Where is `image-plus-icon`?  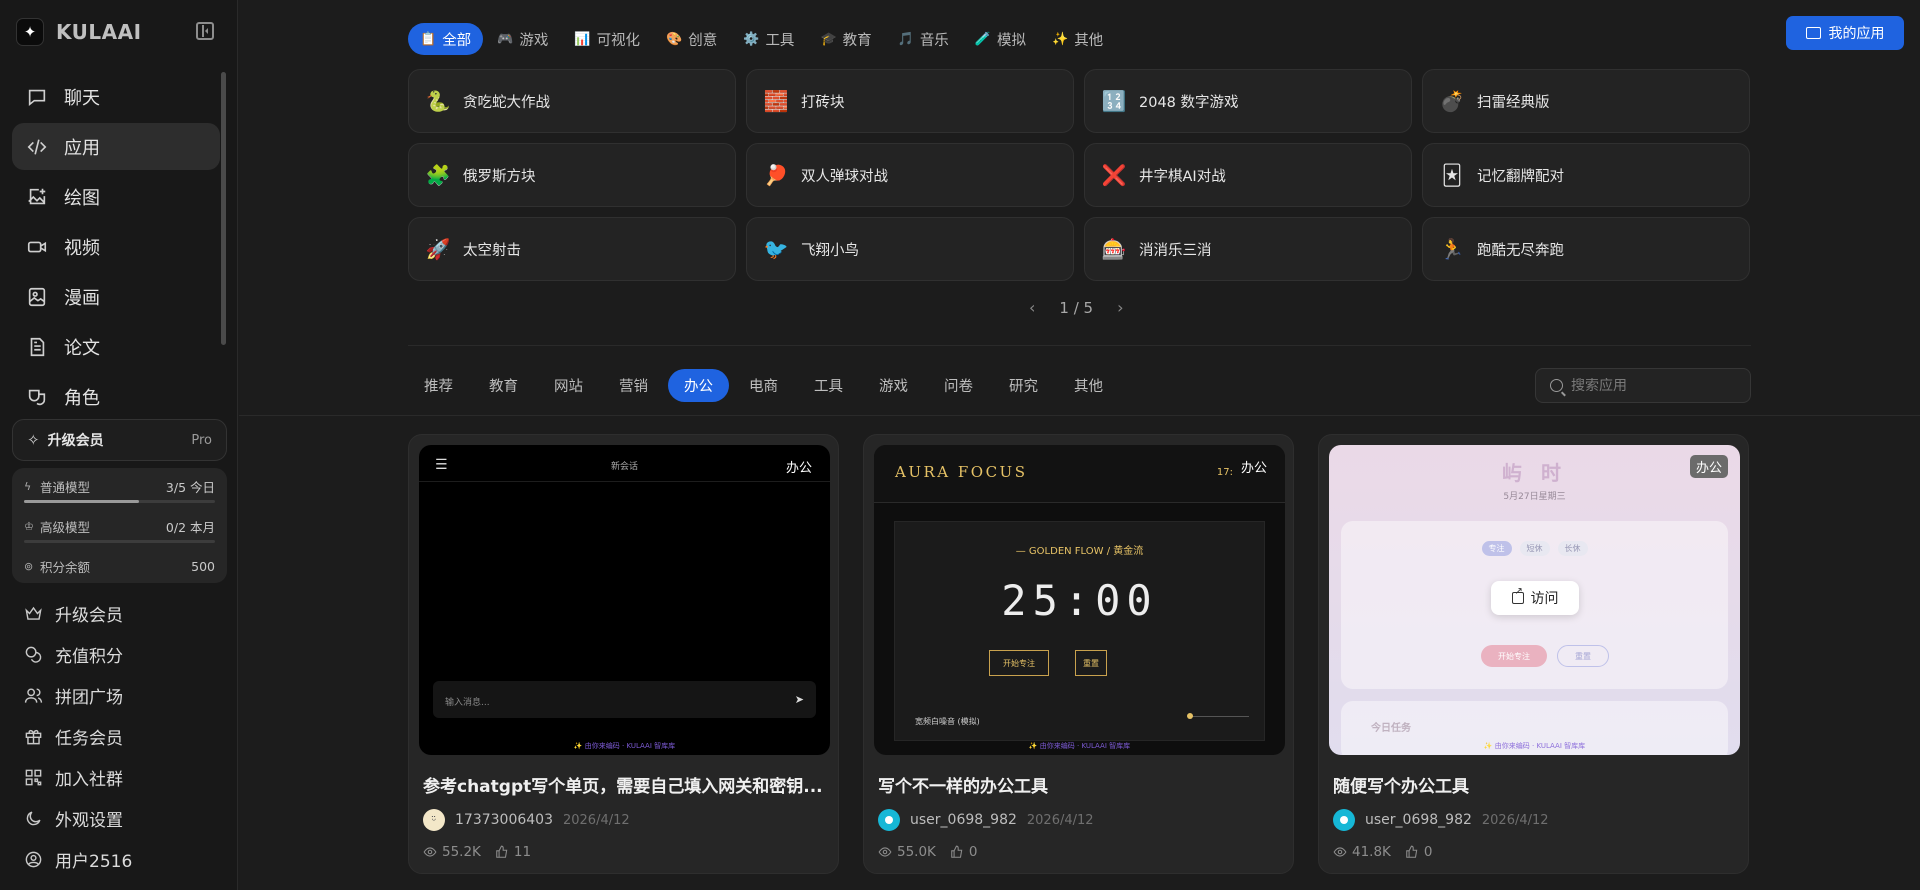
image-plus-icon is located at coordinates (37, 197).